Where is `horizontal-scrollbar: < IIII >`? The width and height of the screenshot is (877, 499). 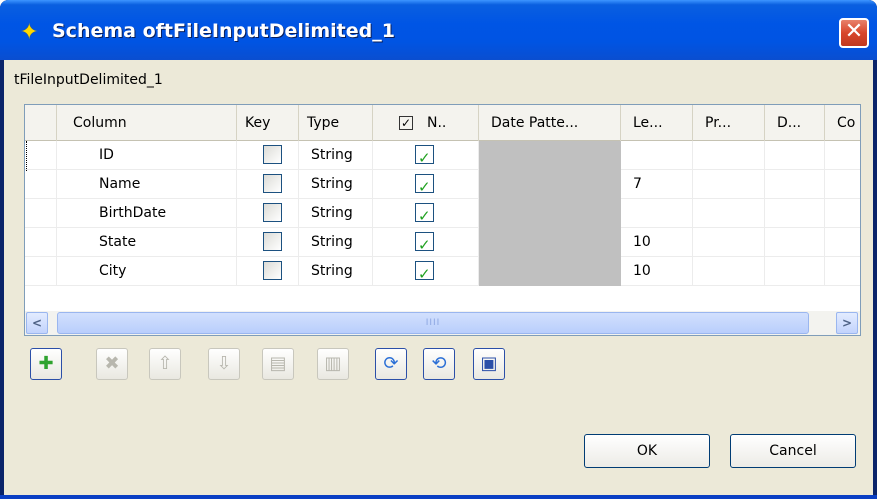
horizontal-scrollbar: < IIII > is located at coordinates (442, 323).